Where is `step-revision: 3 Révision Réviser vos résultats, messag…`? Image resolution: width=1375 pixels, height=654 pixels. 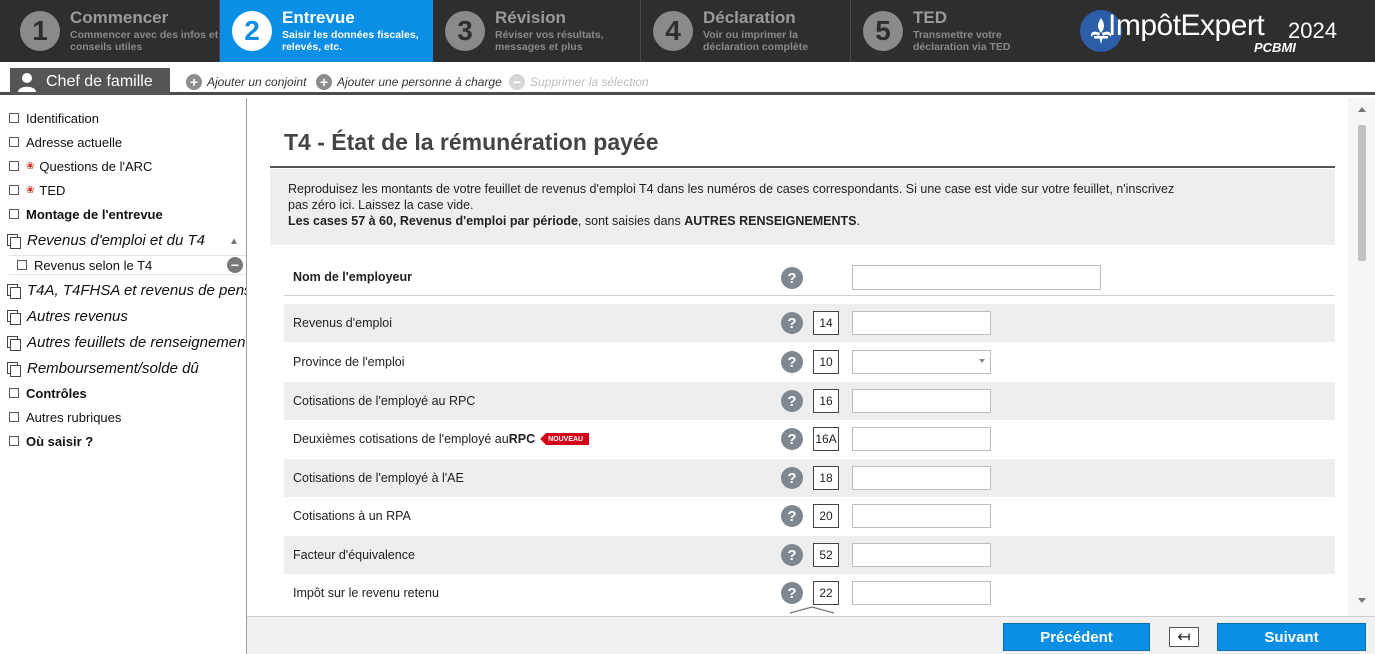 step-revision: 3 Révision Réviser vos résultats, messag… is located at coordinates (537, 31).